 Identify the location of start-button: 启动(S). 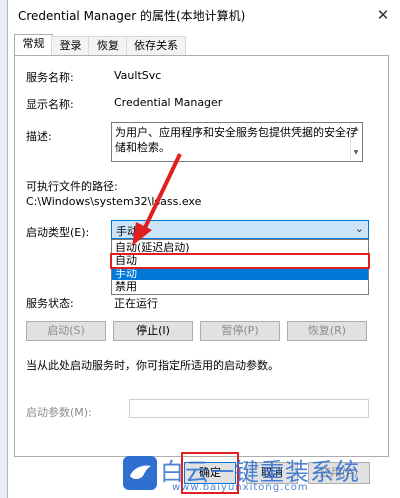
(66, 331).